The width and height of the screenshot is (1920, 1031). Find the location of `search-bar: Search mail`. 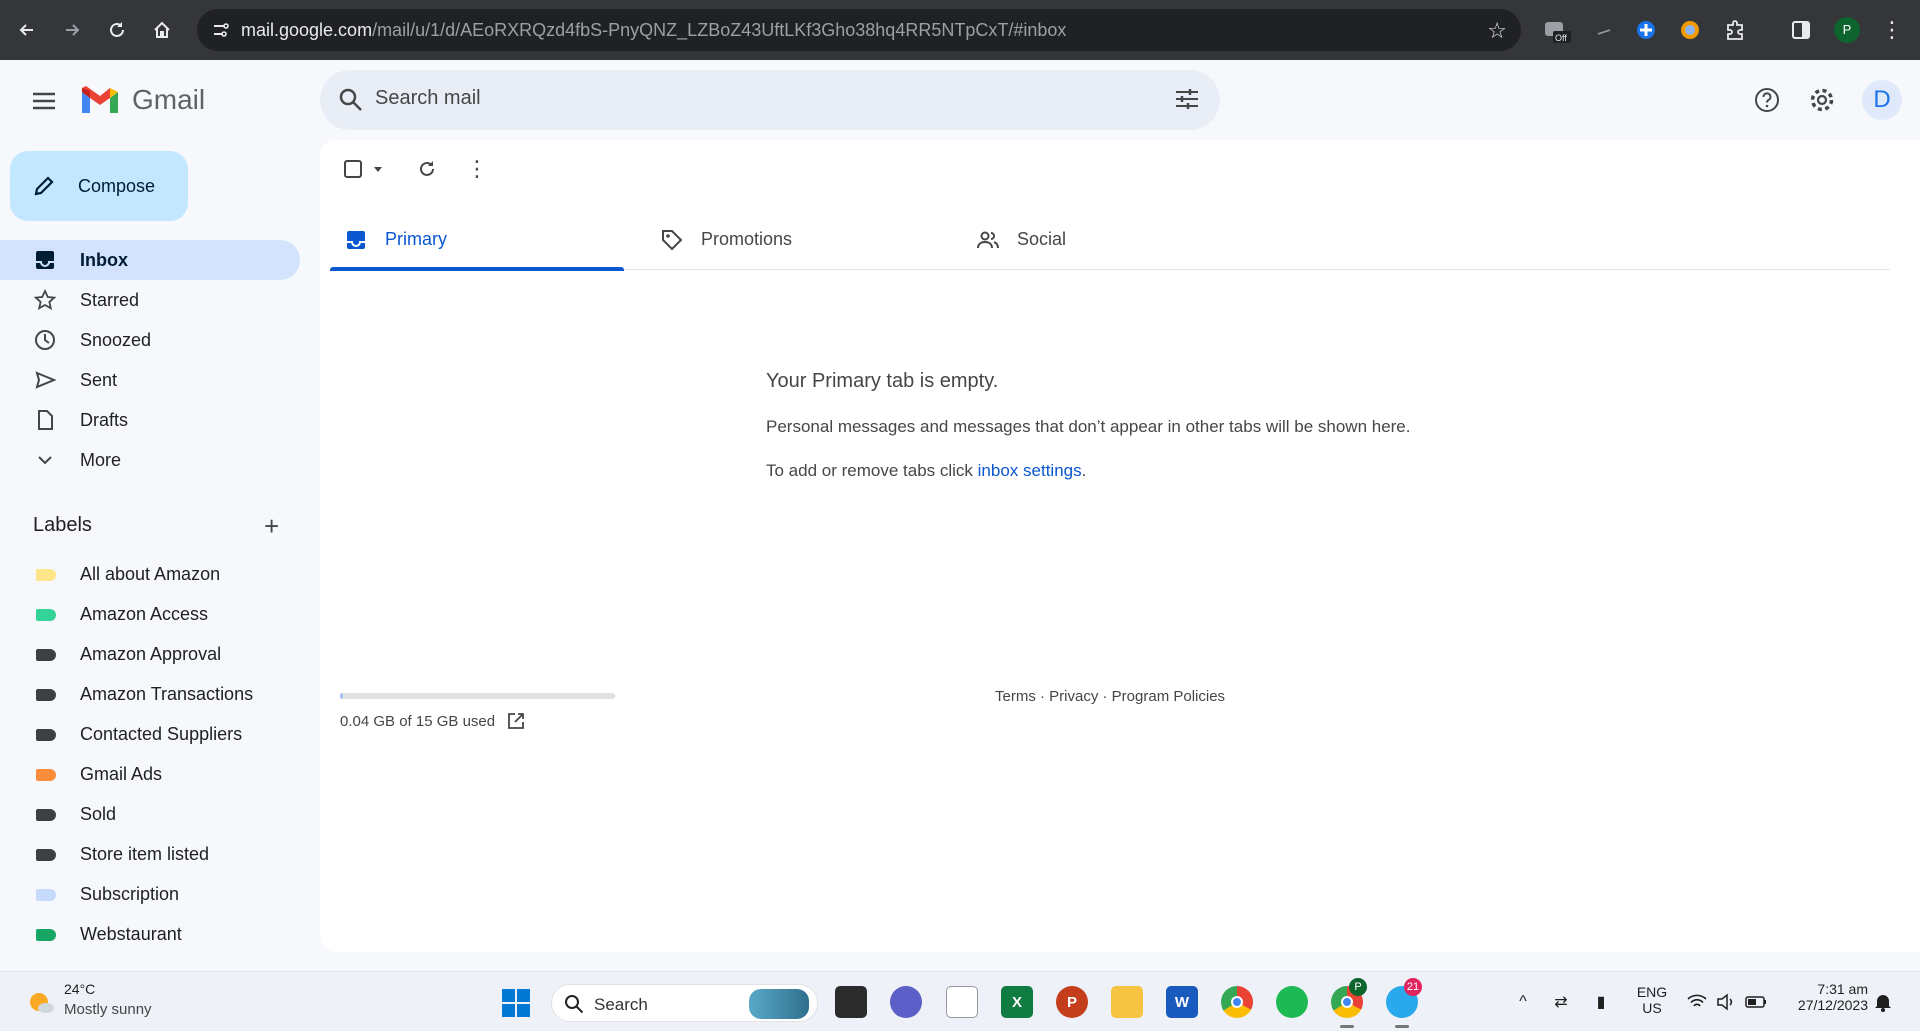

search-bar: Search mail is located at coordinates (770, 100).